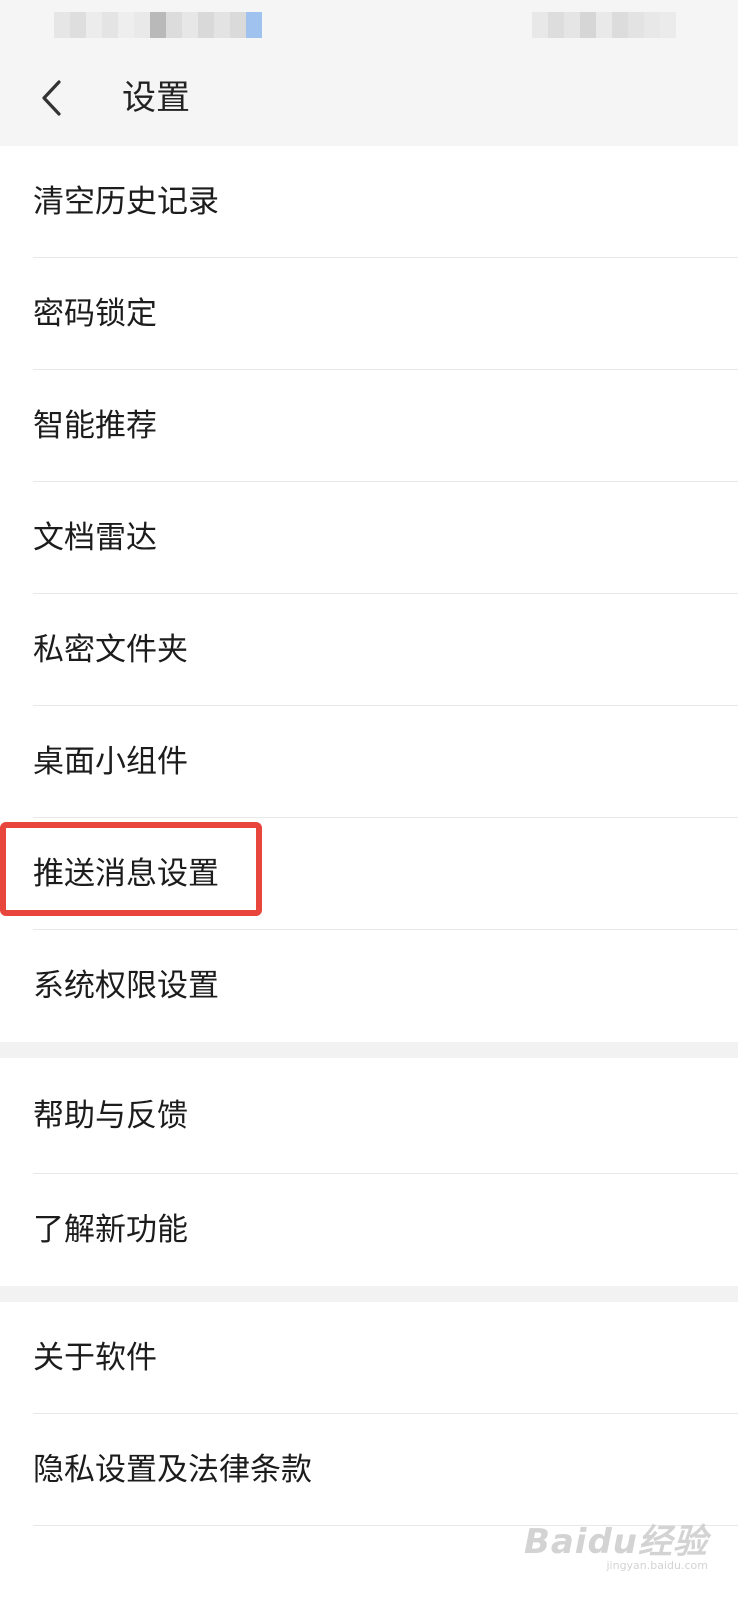  What do you see at coordinates (110, 762) in the screenshot?
I see `settings-item-label: 桌面小组件` at bounding box center [110, 762].